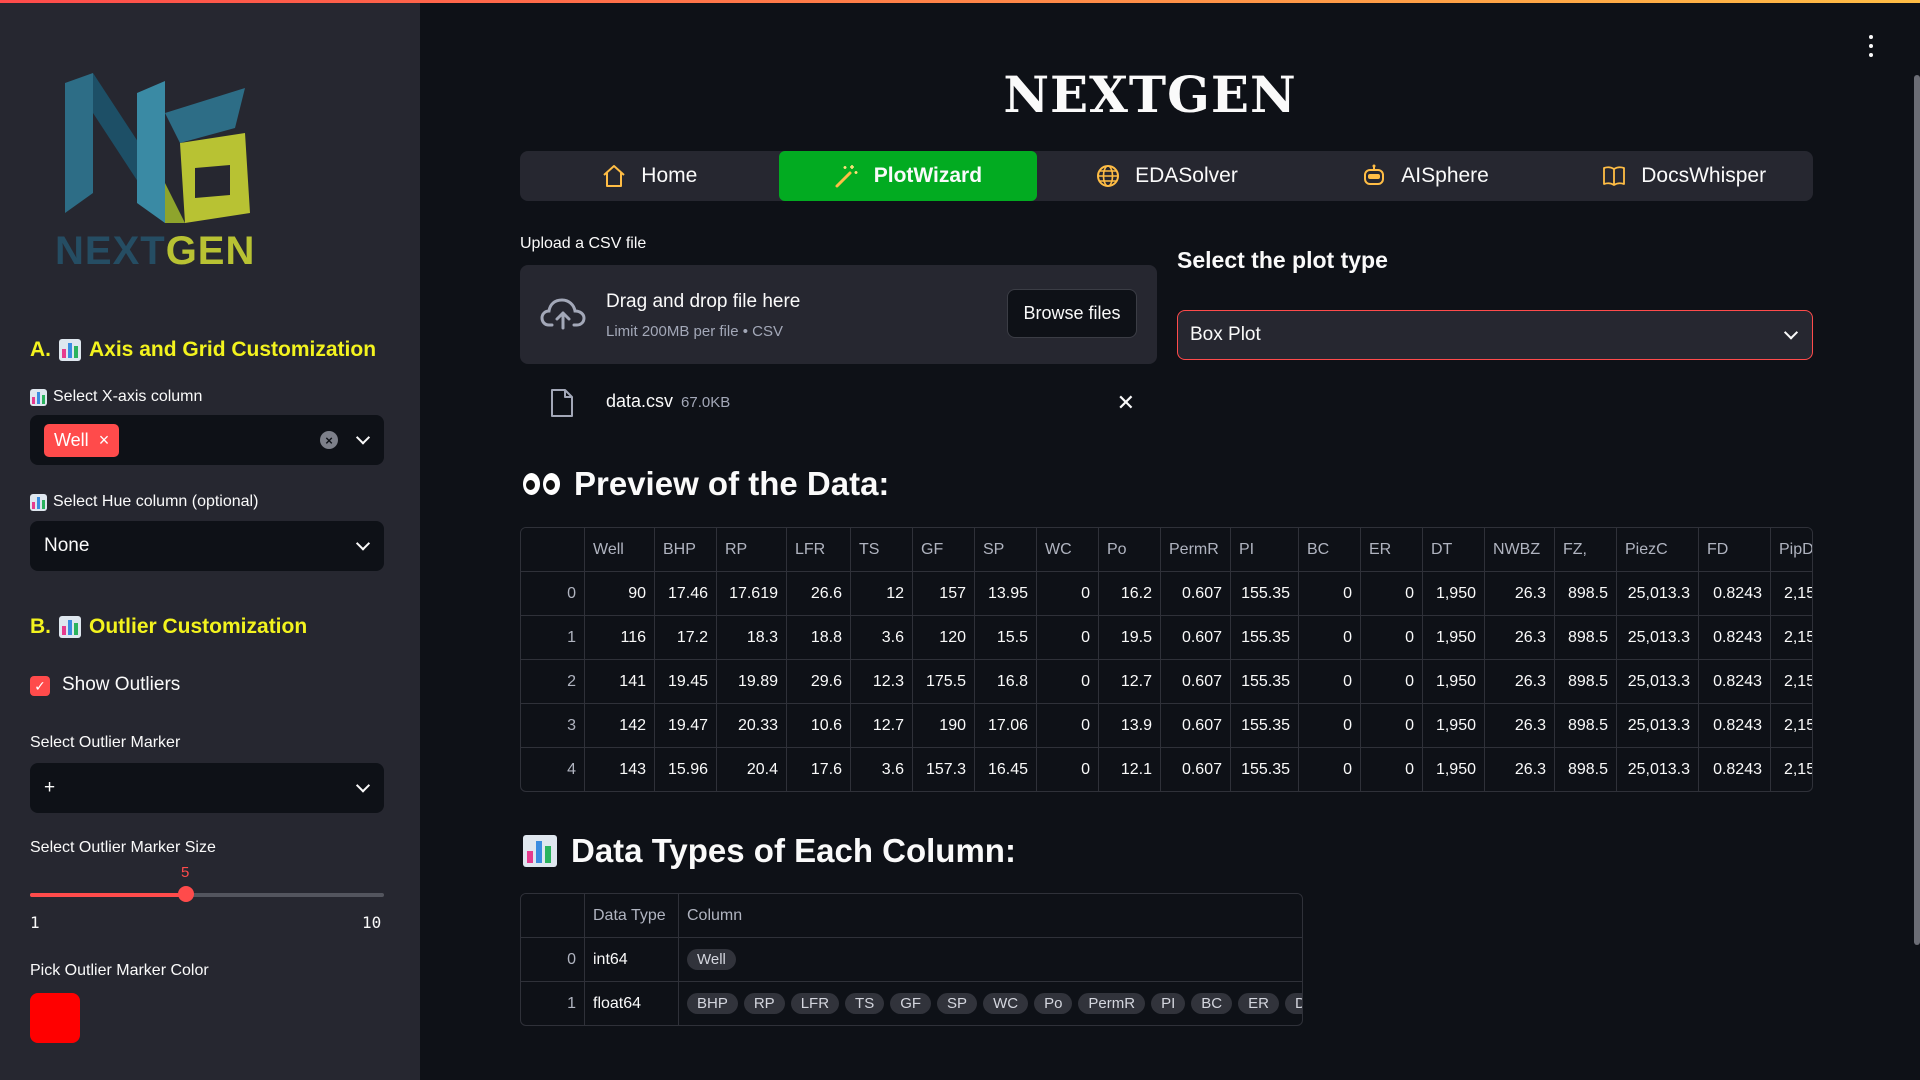 This screenshot has height=1080, width=1920. I want to click on column-header: NWBZ, so click(1519, 550).